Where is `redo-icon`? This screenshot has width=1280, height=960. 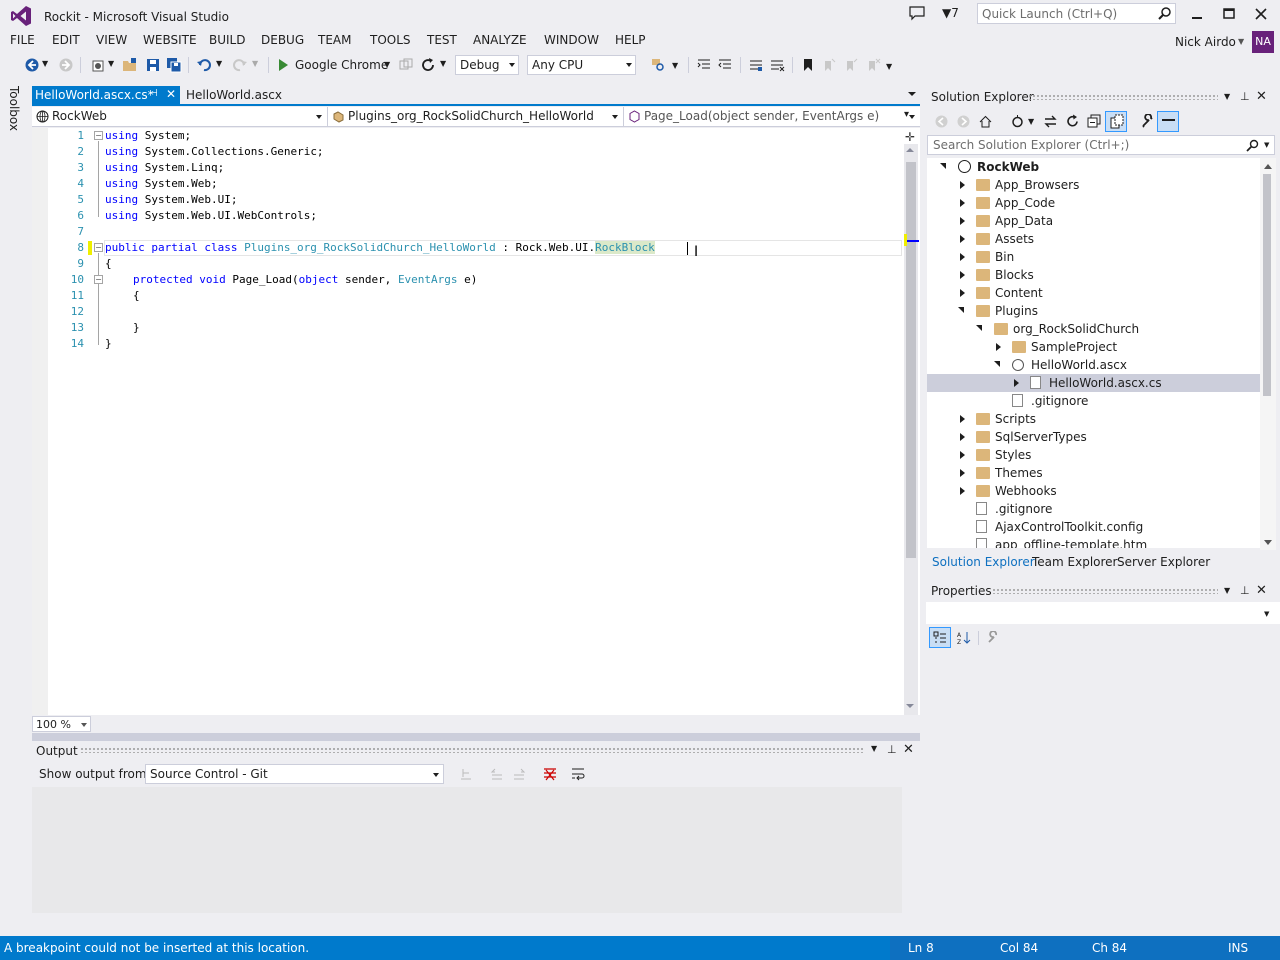
redo-icon is located at coordinates (240, 65).